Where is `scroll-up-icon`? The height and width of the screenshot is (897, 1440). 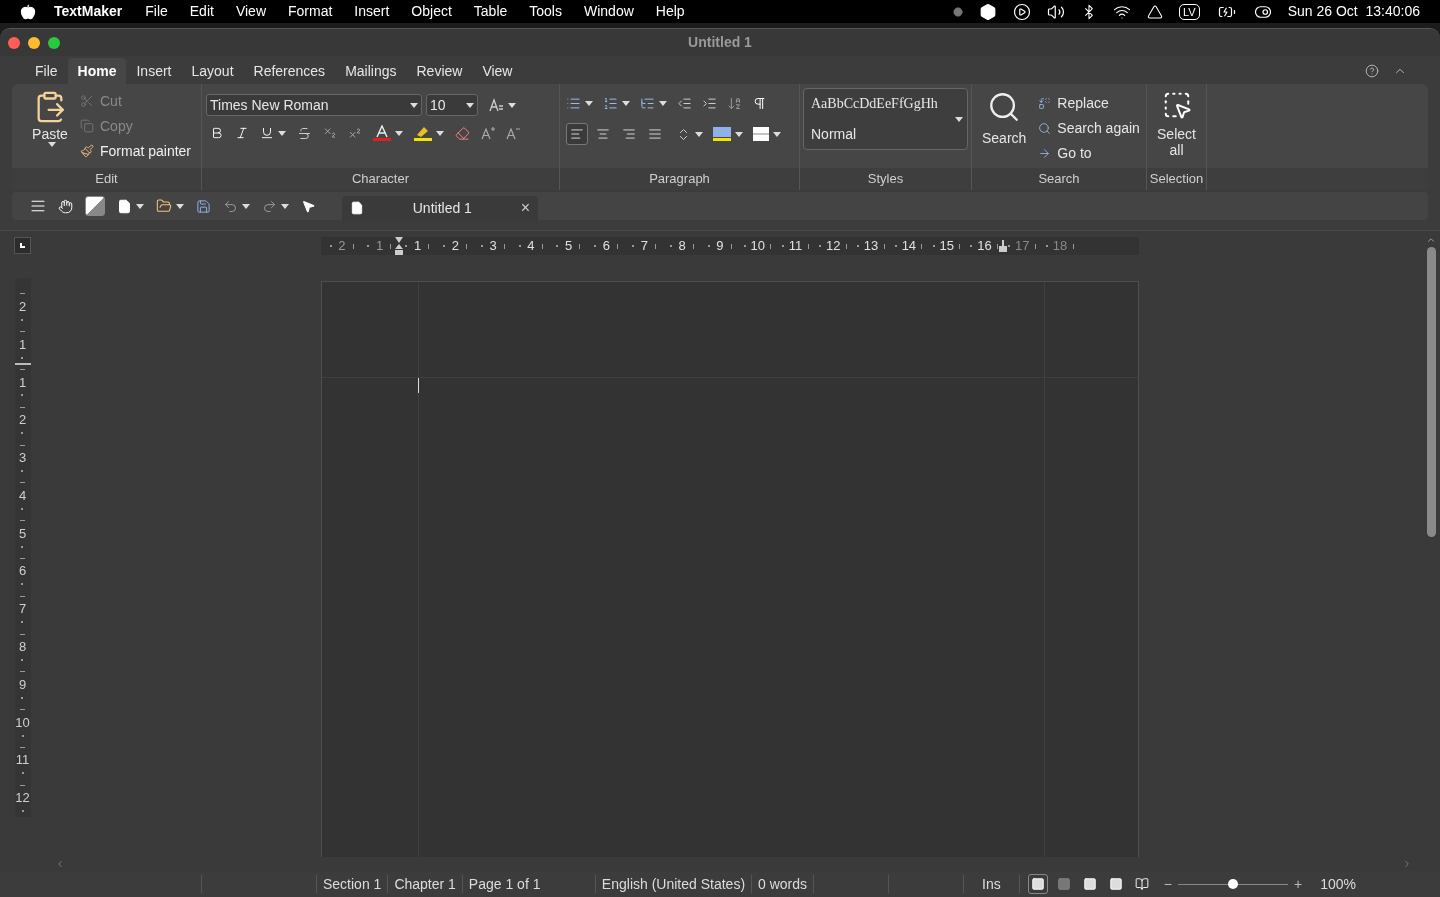
scroll-up-icon is located at coordinates (1431, 240).